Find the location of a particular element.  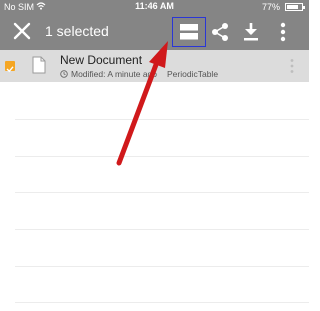

selection-action-bar: 1 selected is located at coordinates (154, 32).